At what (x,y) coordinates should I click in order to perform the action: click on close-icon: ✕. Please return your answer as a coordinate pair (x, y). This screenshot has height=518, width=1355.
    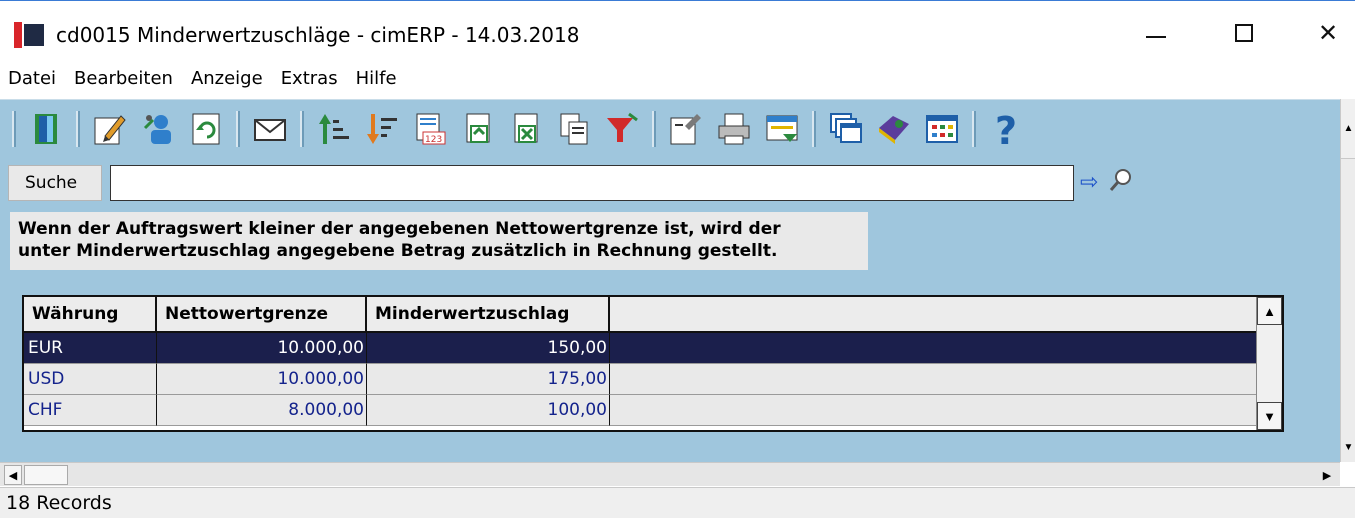
    Looking at the image, I should click on (1328, 33).